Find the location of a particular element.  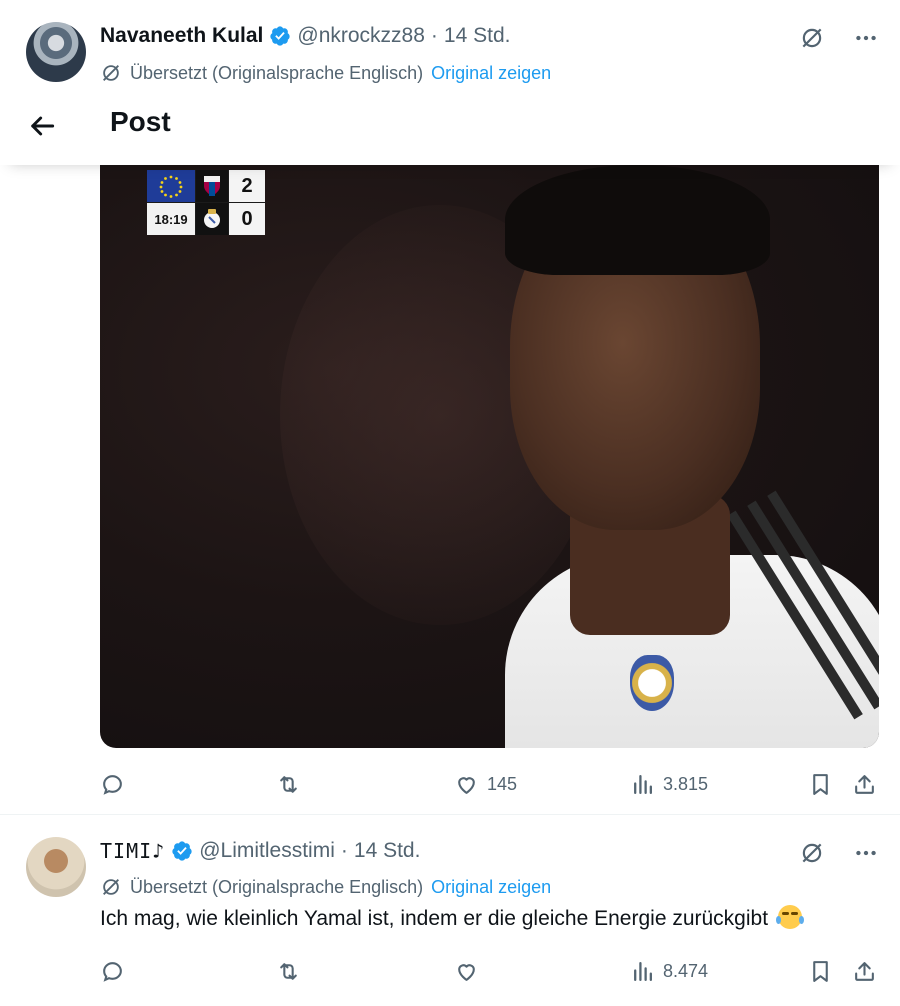

reply-top-icons is located at coordinates (839, 853).